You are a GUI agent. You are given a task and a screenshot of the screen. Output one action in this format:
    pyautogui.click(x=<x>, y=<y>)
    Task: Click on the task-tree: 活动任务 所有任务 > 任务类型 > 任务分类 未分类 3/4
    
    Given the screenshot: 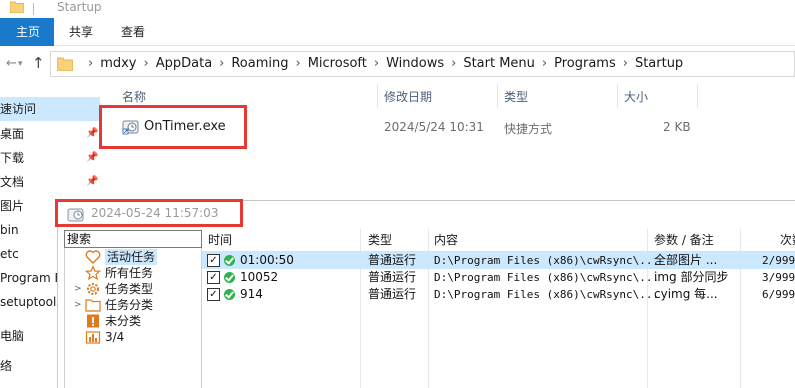 What is the action you would take?
    pyautogui.click(x=133, y=318)
    